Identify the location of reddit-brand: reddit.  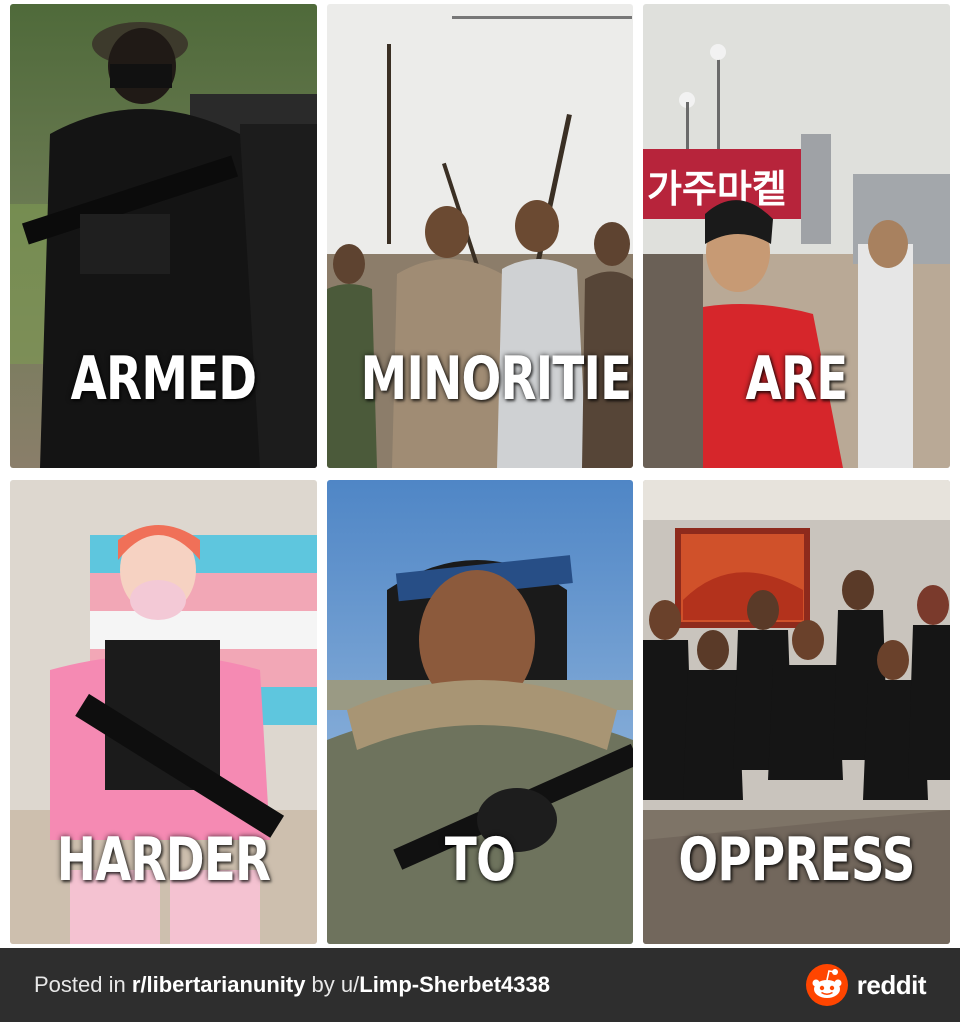
(866, 985).